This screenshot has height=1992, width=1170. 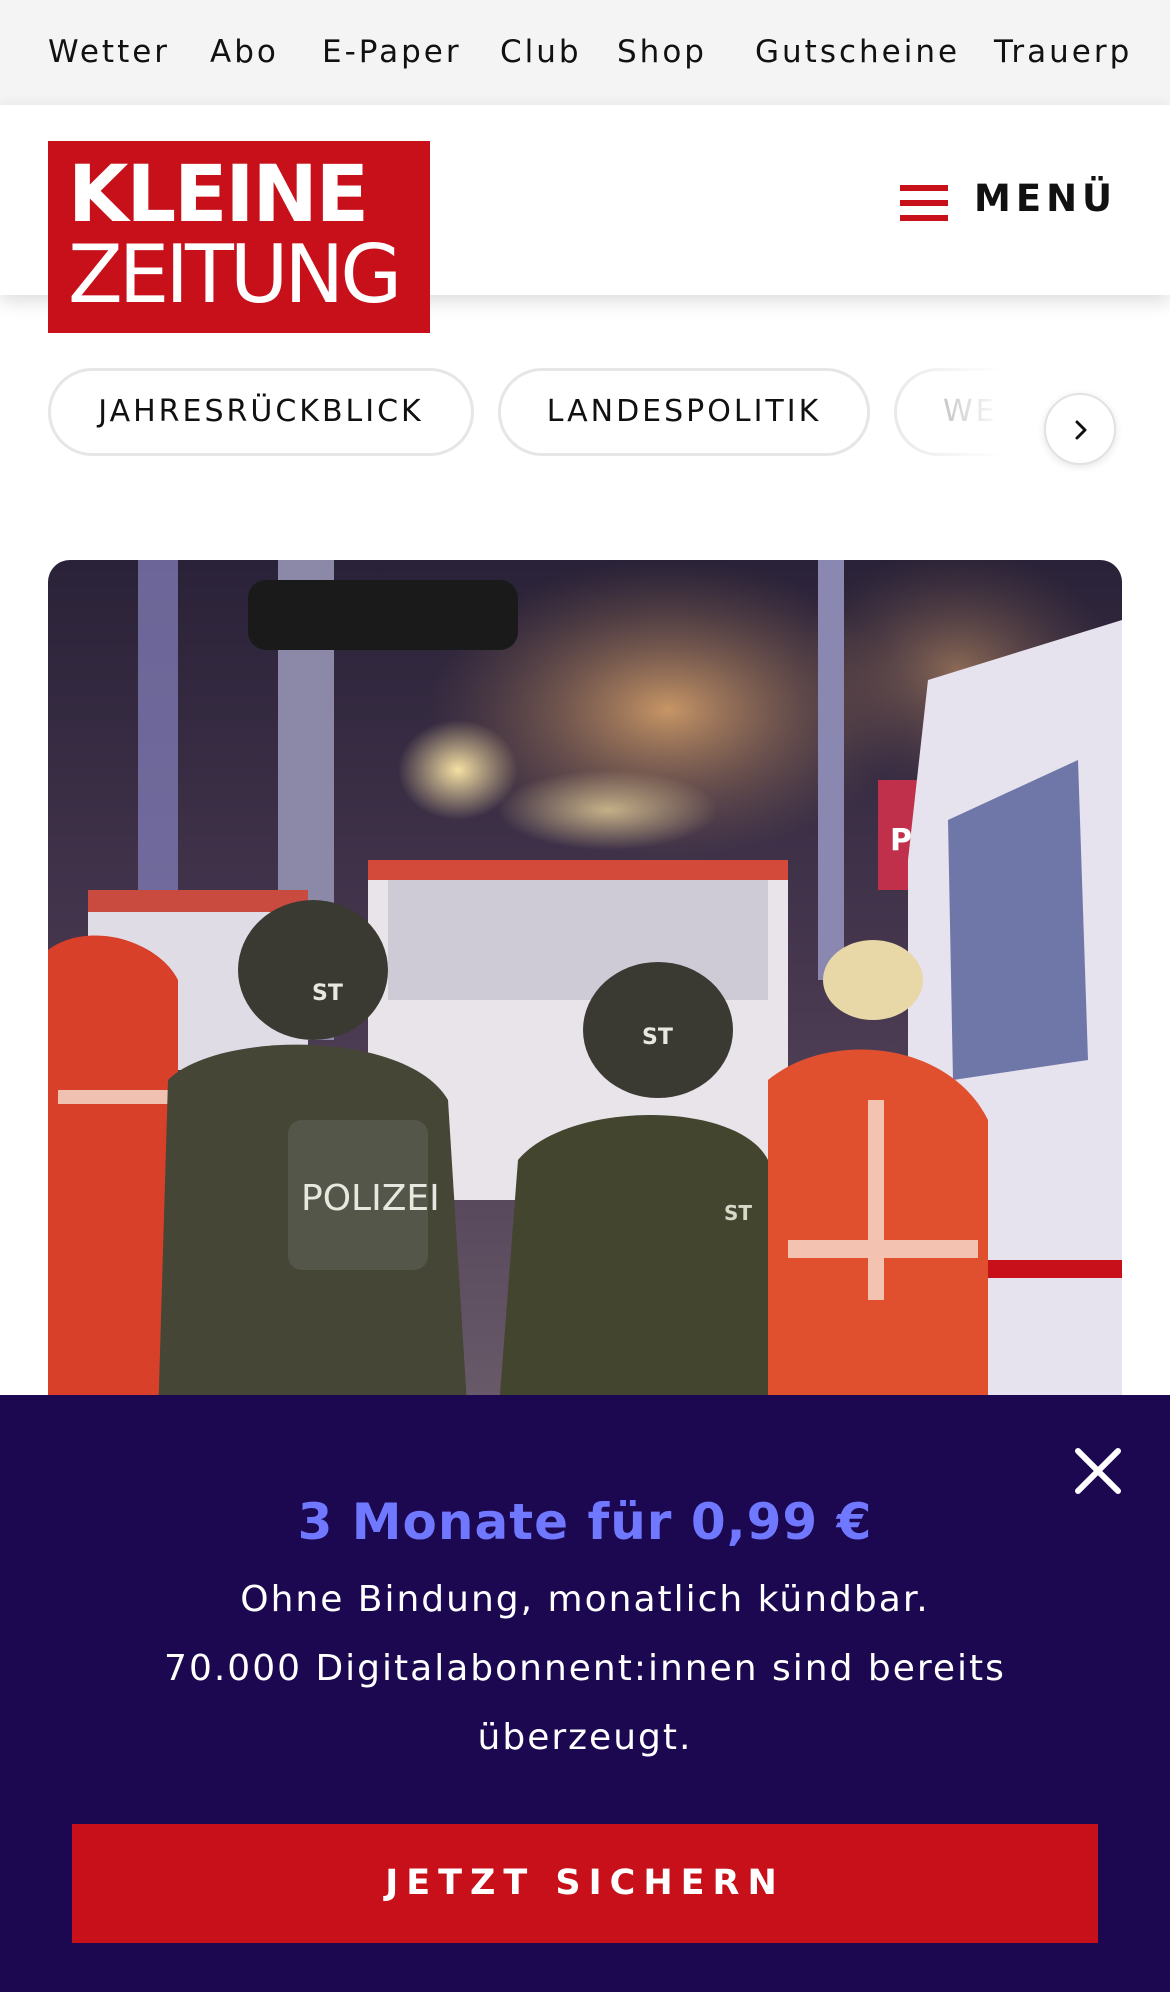 What do you see at coordinates (662, 52) in the screenshot?
I see `utility-link-shop: Shop` at bounding box center [662, 52].